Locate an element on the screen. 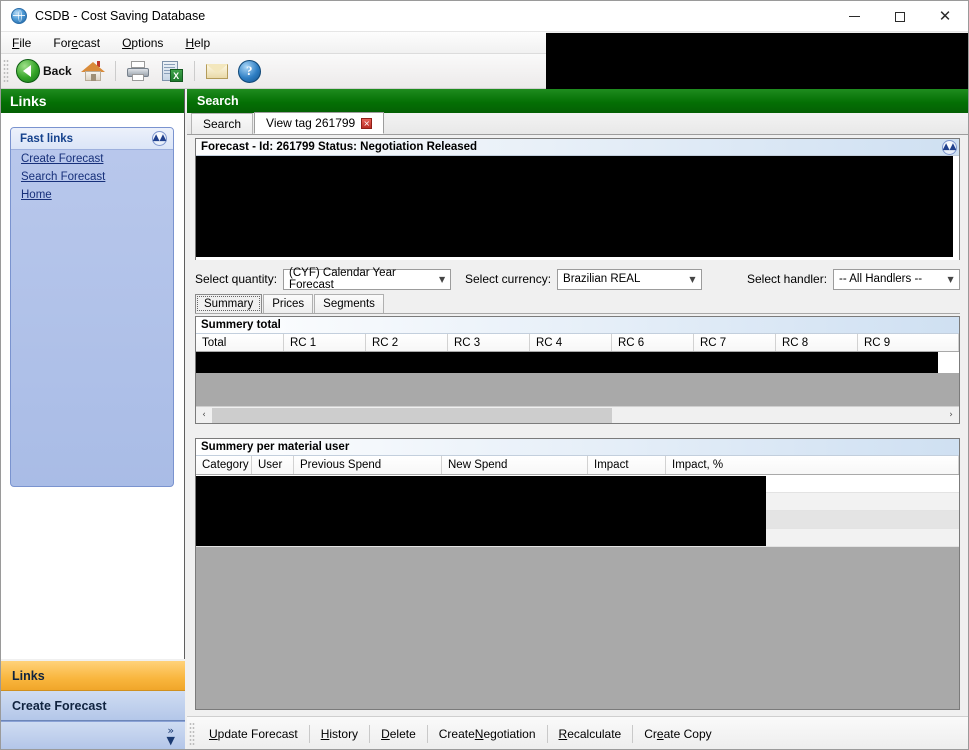 This screenshot has width=969, height=750. minimize-button is located at coordinates (854, 16).